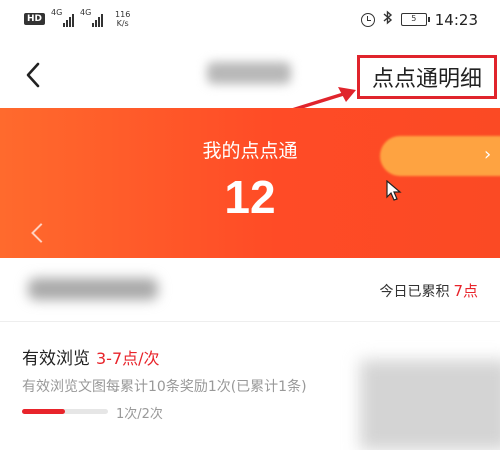  What do you see at coordinates (440, 156) in the screenshot?
I see `banner-action-button` at bounding box center [440, 156].